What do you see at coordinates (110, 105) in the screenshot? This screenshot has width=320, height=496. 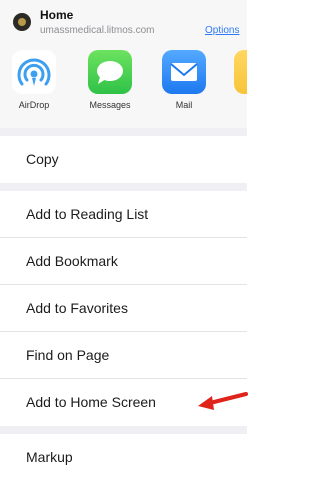 I see `share-label-messages: Messages` at bounding box center [110, 105].